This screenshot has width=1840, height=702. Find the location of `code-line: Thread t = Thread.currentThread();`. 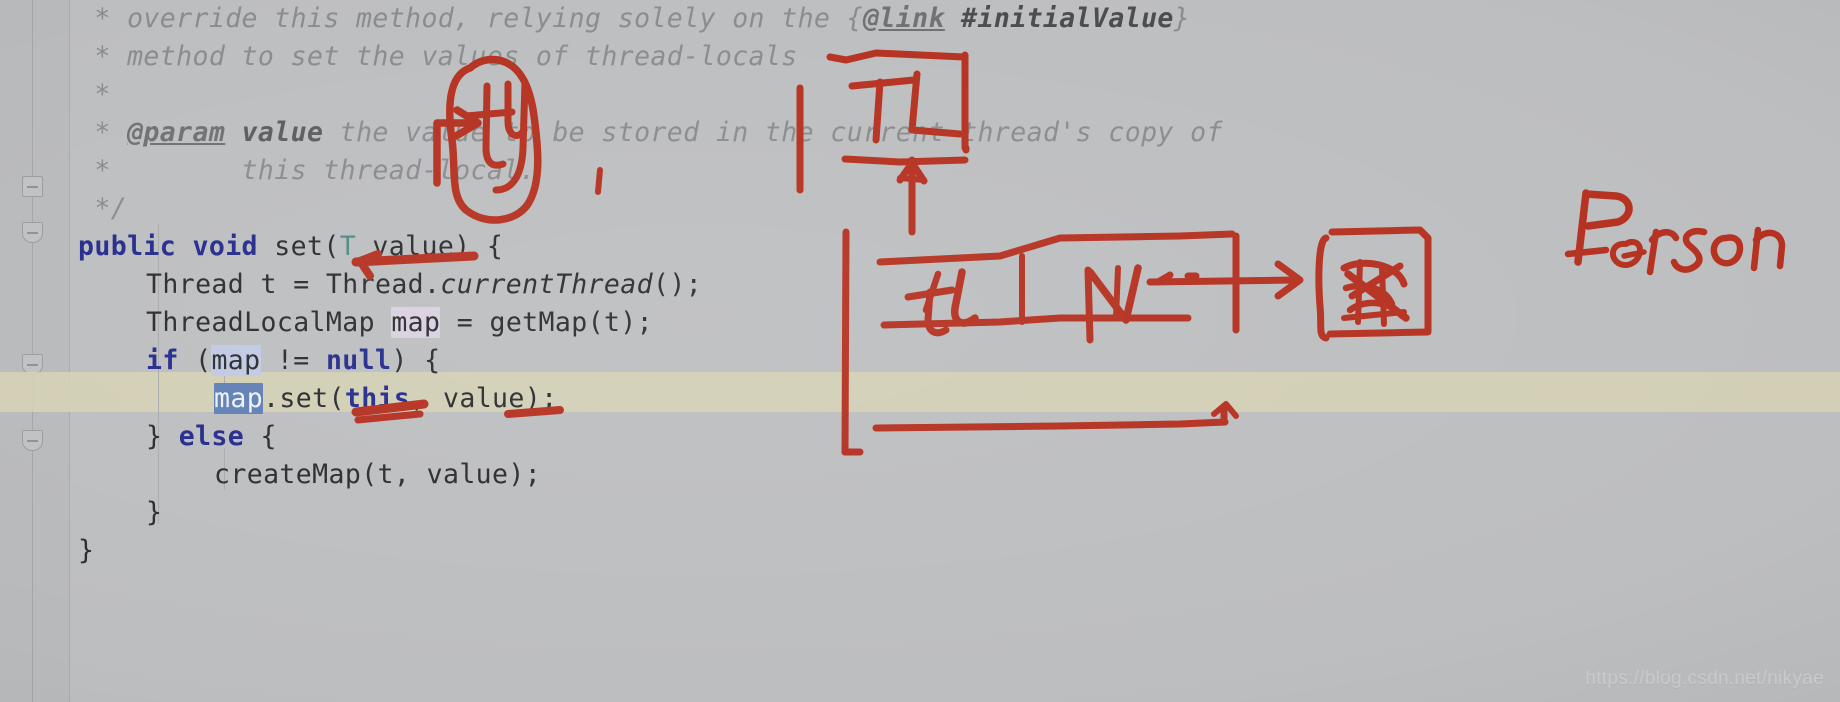

code-line: Thread t = Thread.currentThread(); is located at coordinates (390, 285).